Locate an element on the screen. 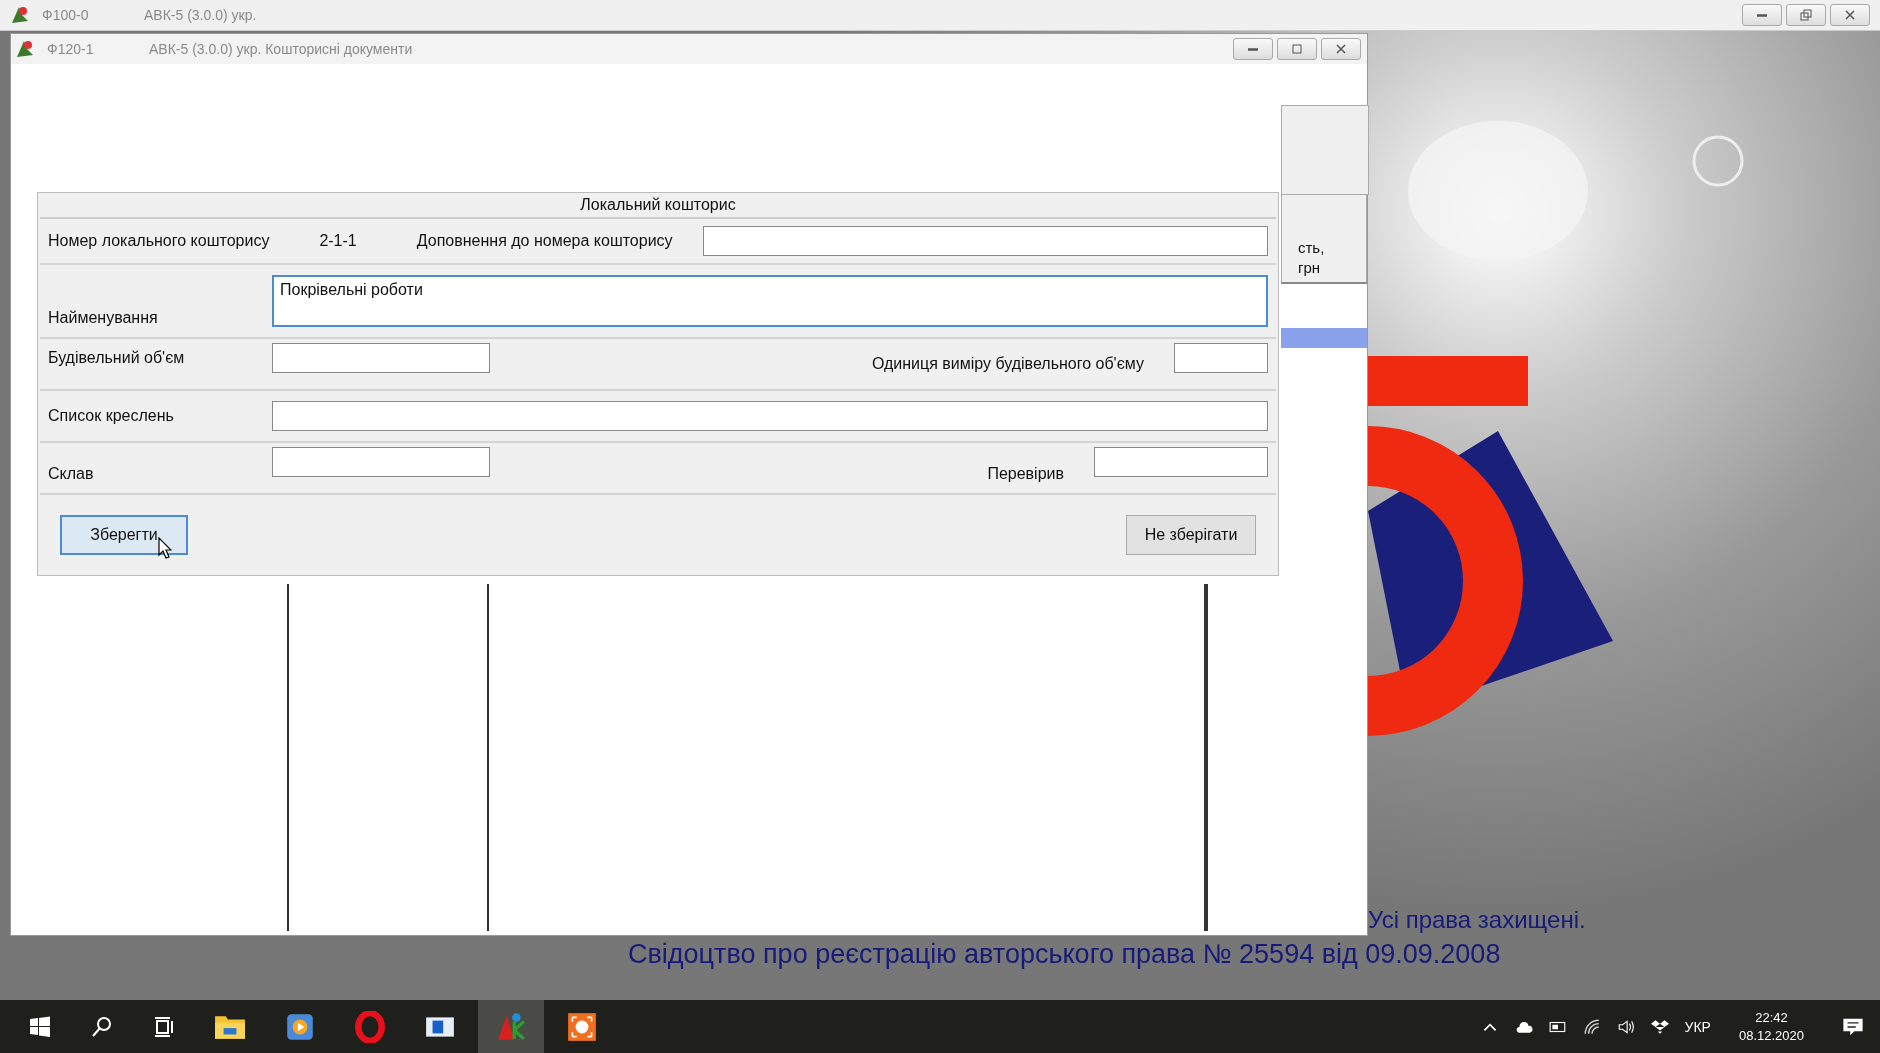  field-label: Перевірив is located at coordinates (1025, 474).